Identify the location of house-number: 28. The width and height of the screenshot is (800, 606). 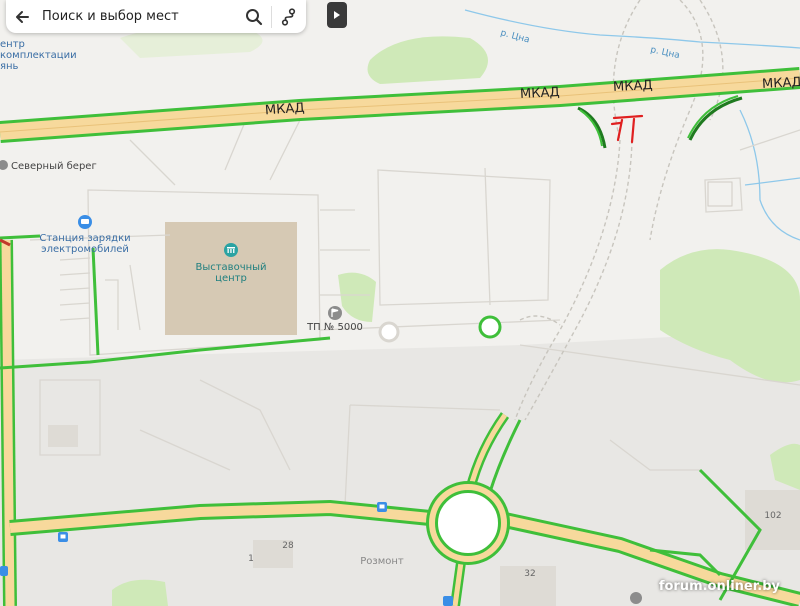
(288, 546).